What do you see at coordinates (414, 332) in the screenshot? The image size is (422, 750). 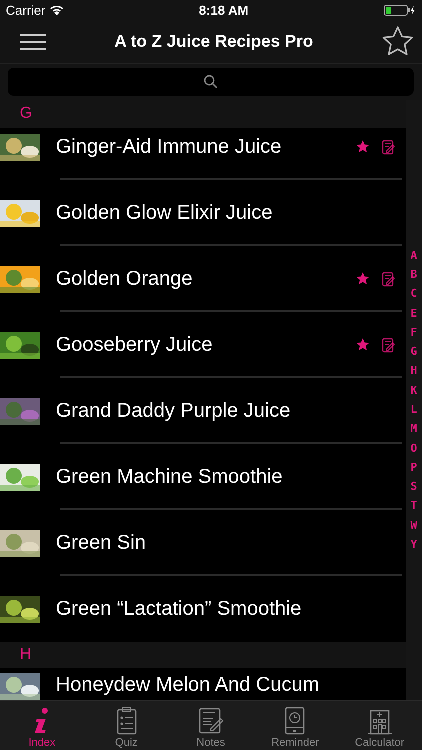 I see `alphabet-jump-letter: F` at bounding box center [414, 332].